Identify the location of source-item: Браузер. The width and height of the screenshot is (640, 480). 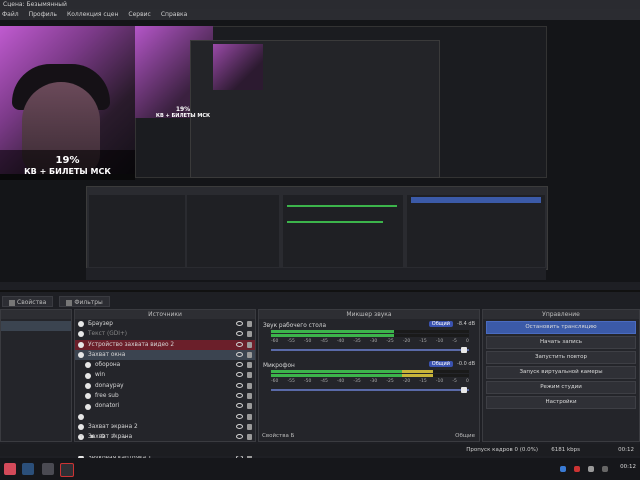
(165, 324).